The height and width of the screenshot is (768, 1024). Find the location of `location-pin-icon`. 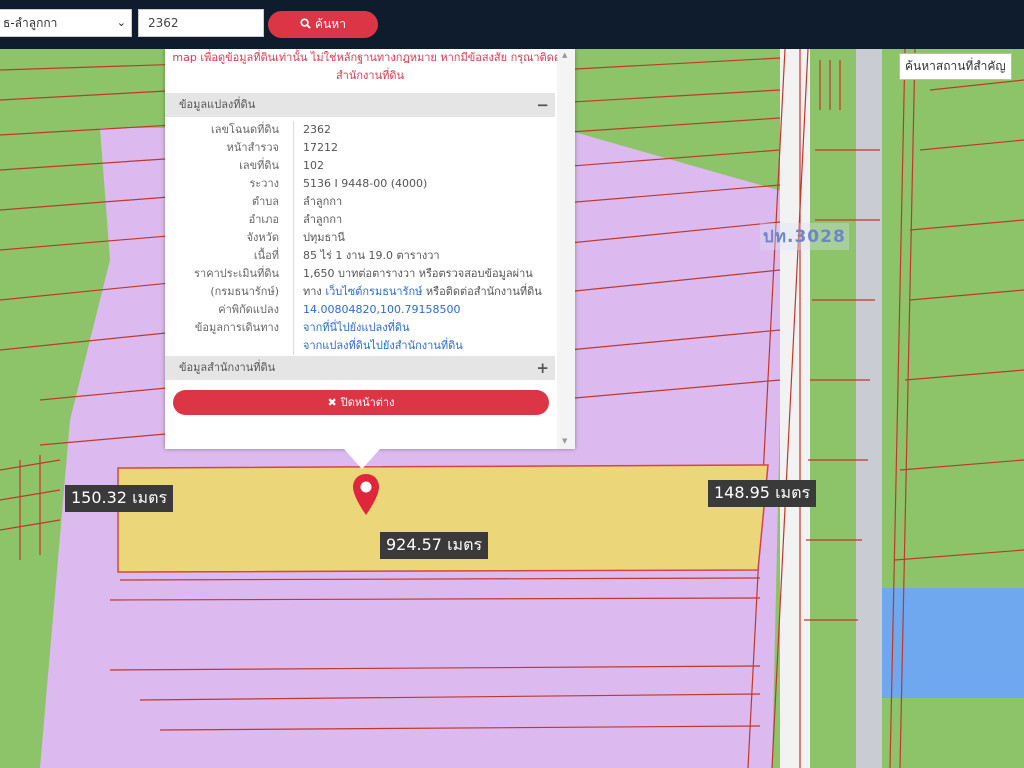

location-pin-icon is located at coordinates (366, 495).